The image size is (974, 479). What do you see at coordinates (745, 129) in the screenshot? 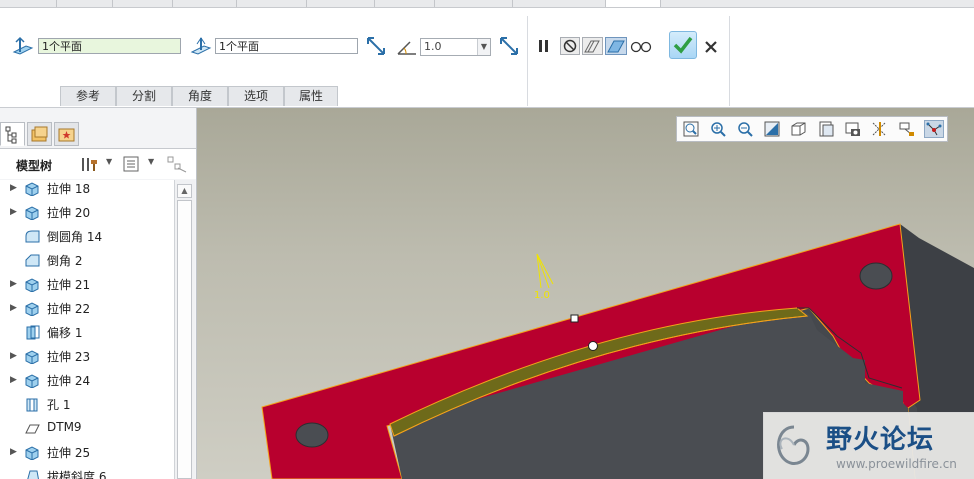
I see `zoom-out-icon` at bounding box center [745, 129].